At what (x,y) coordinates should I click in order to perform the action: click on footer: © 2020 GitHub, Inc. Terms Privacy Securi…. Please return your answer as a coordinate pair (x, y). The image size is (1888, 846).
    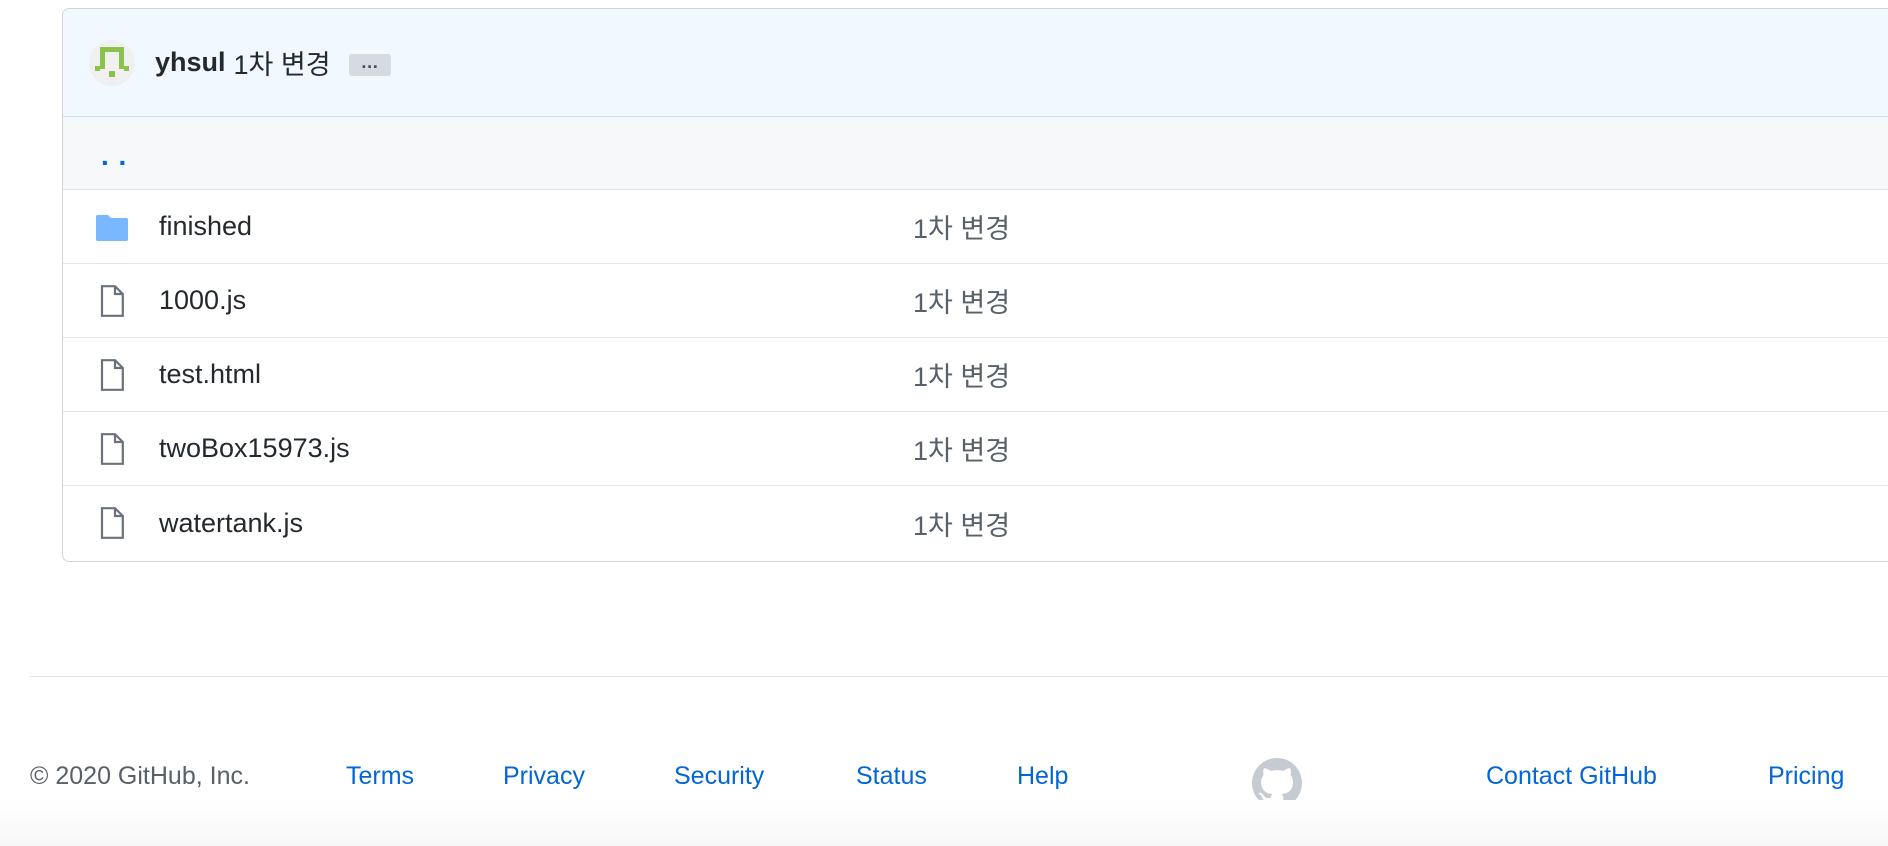
    Looking at the image, I should click on (944, 776).